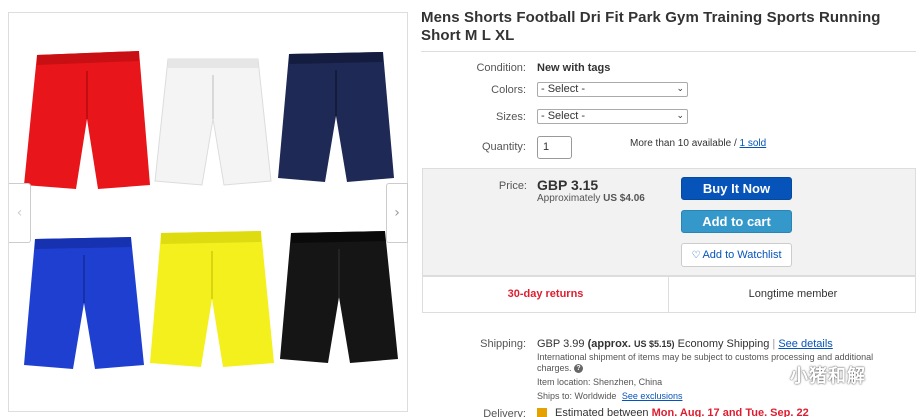  Describe the element at coordinates (336, 117) in the screenshot. I see `navy-shorts-image` at that location.